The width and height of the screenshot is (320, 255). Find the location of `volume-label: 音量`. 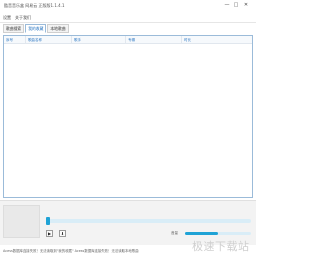

volume-label: 音量 is located at coordinates (174, 233).